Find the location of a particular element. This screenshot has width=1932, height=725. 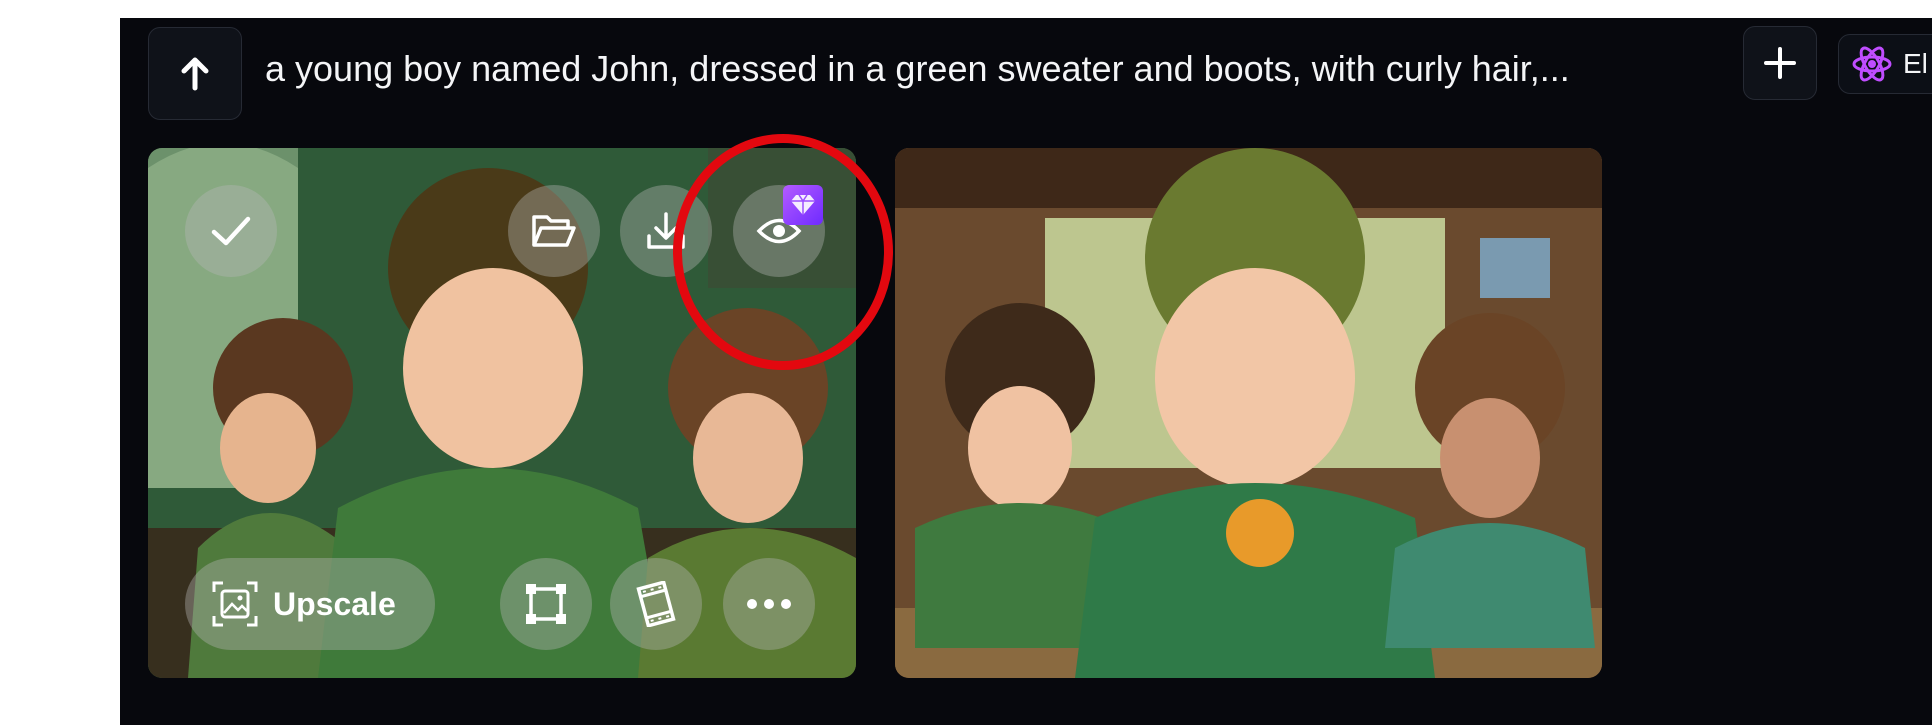

upscale-image-icon is located at coordinates (235, 604).